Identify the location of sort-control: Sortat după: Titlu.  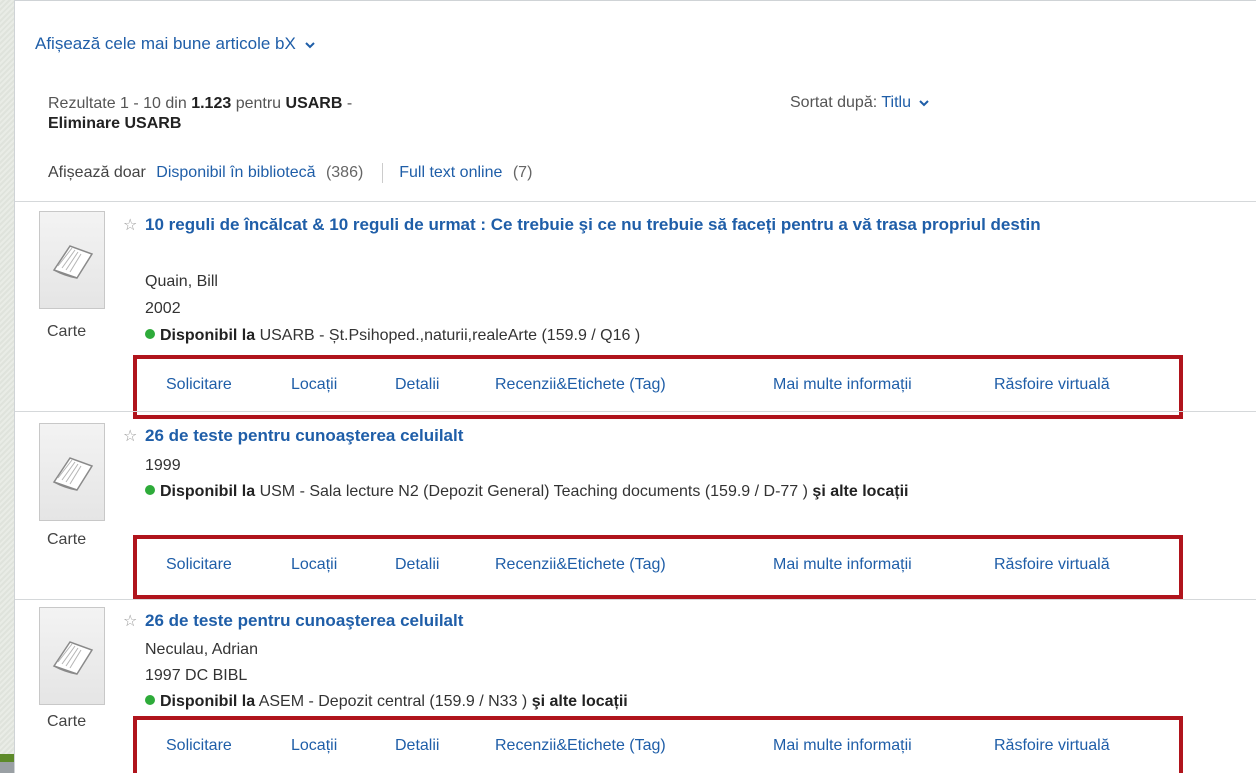
(860, 103).